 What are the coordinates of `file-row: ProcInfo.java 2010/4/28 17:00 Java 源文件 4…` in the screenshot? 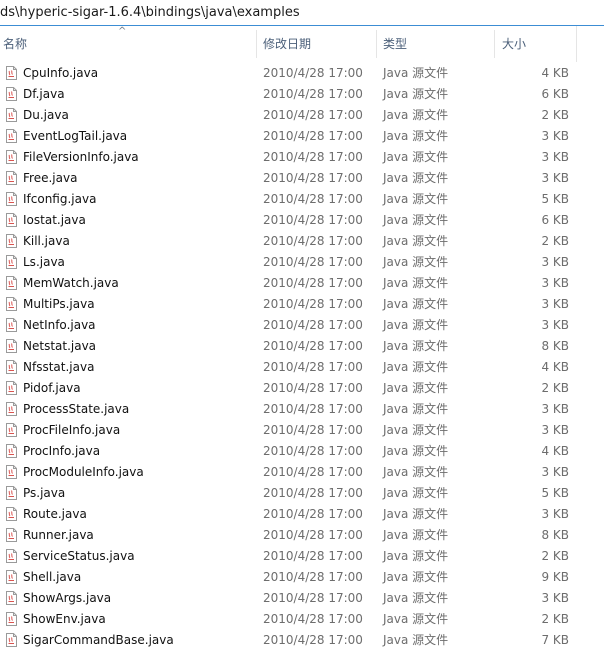 It's located at (302, 451).